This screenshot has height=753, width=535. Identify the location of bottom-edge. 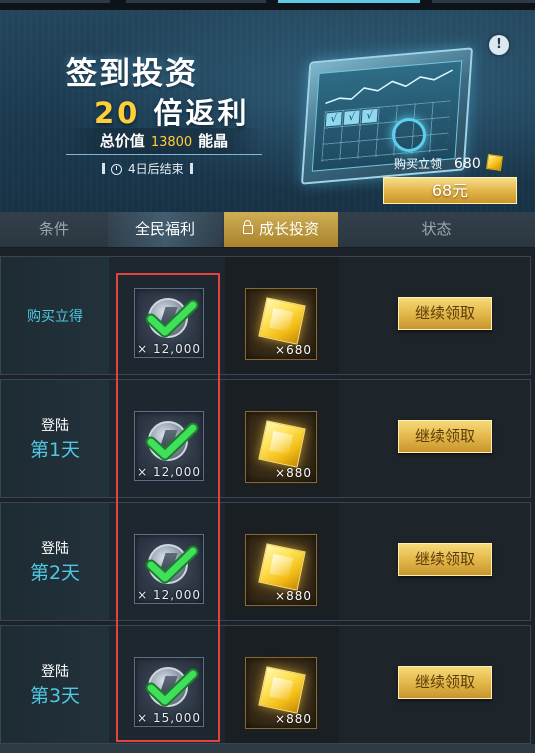
(267, 748).